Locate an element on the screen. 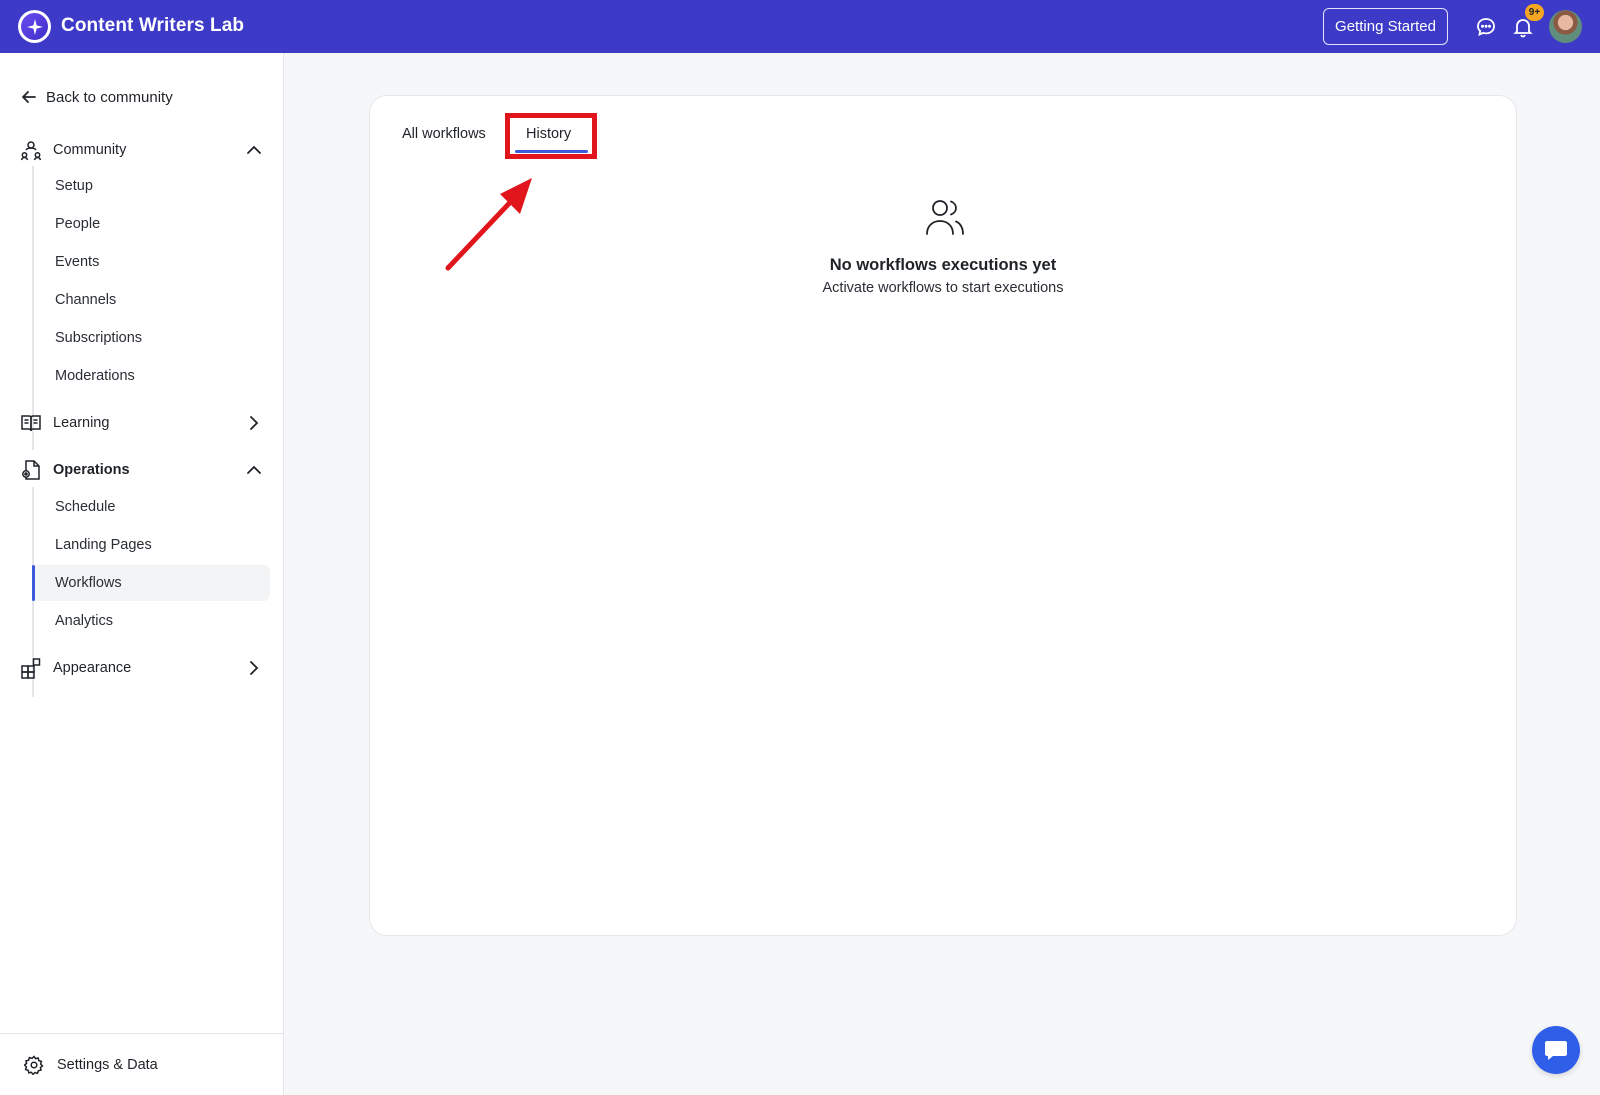 This screenshot has height=1095, width=1600. users-icon is located at coordinates (945, 217).